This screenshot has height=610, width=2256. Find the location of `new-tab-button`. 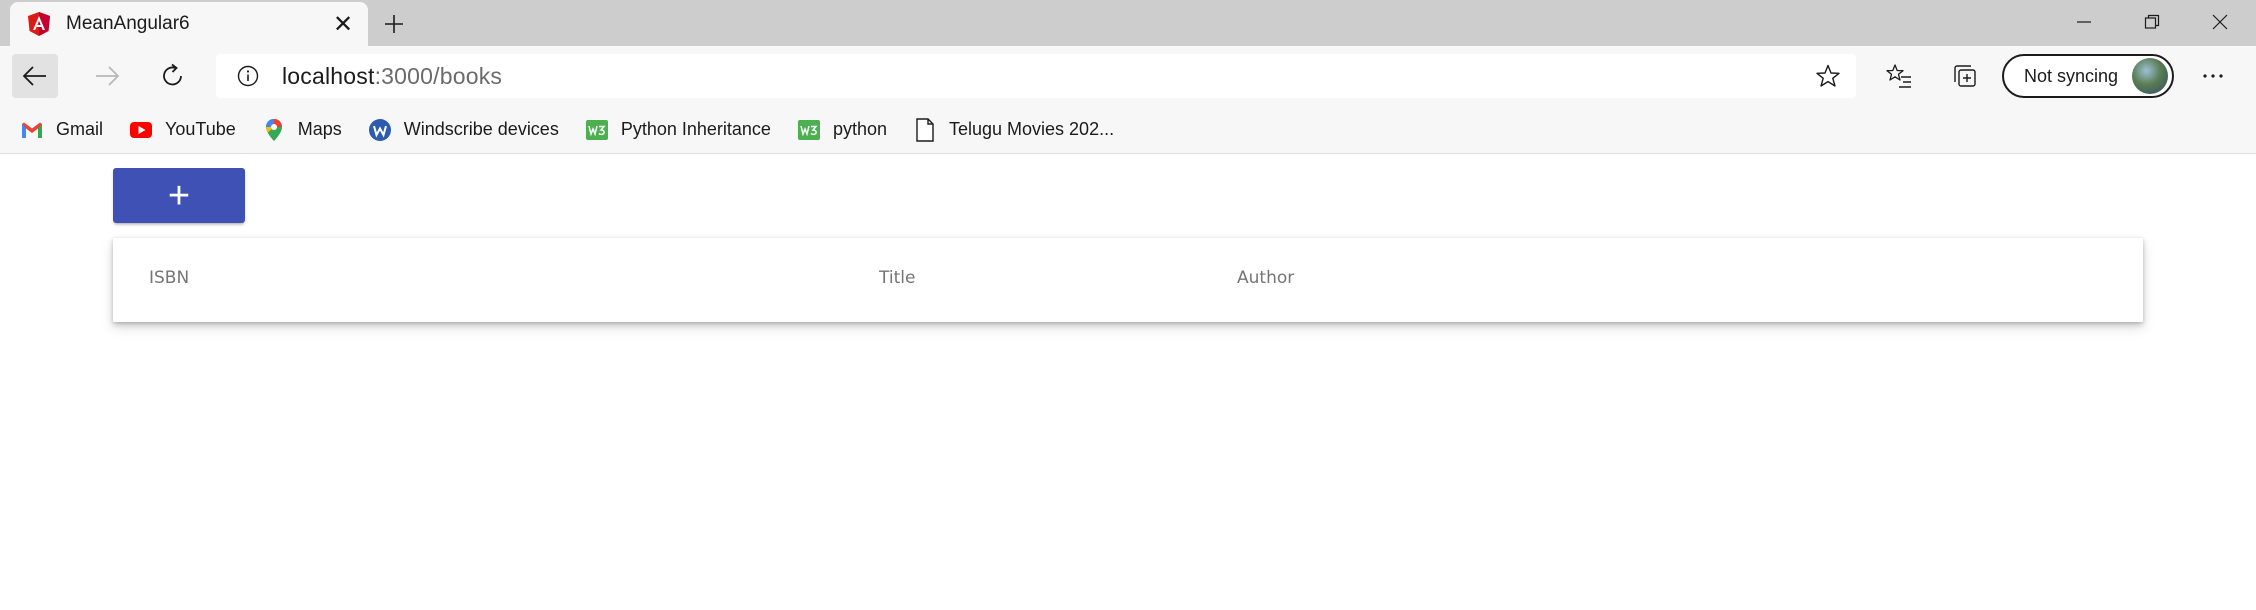

new-tab-button is located at coordinates (394, 24).